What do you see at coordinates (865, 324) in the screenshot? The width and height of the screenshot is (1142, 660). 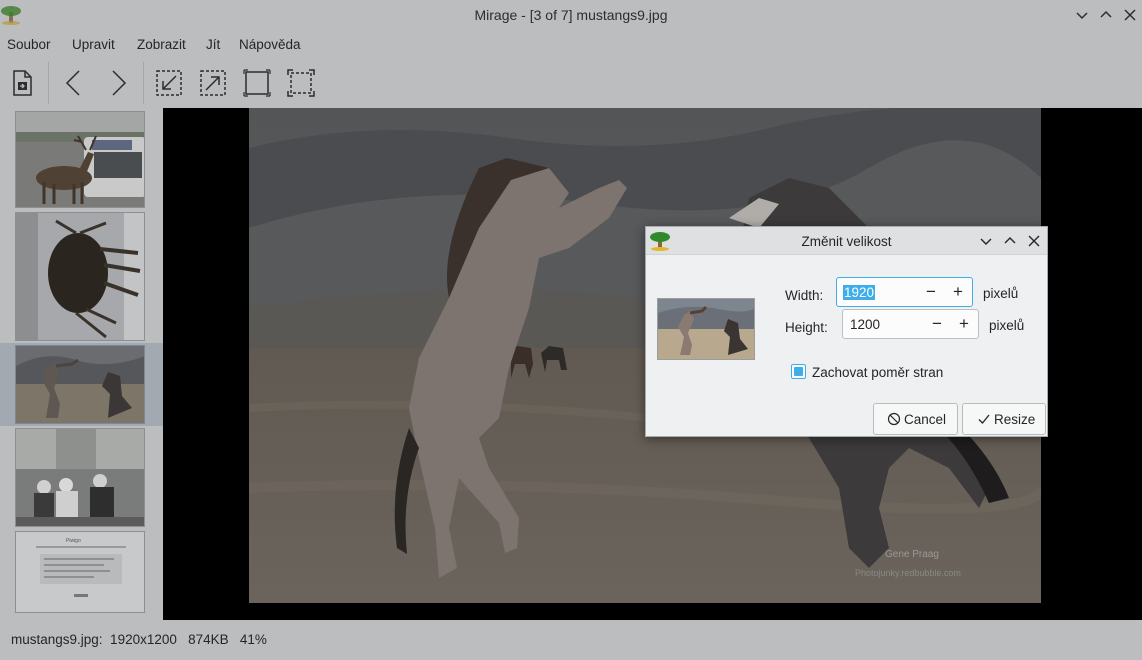 I see `height-value: 1200` at bounding box center [865, 324].